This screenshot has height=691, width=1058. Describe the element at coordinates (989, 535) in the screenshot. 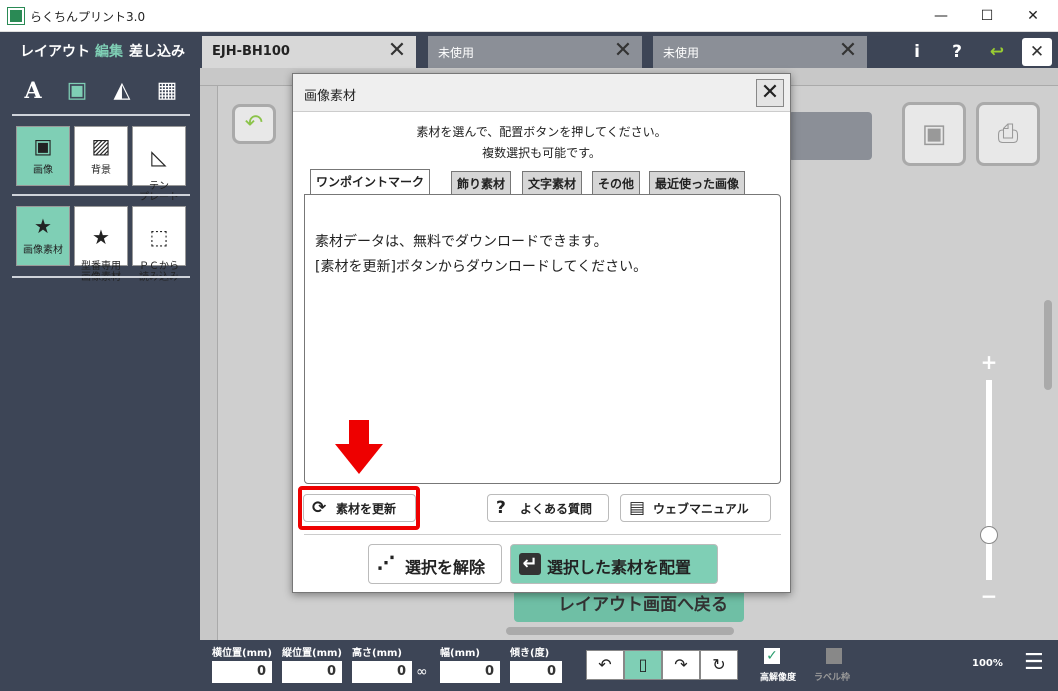

I see `zoom-slider-handle` at that location.